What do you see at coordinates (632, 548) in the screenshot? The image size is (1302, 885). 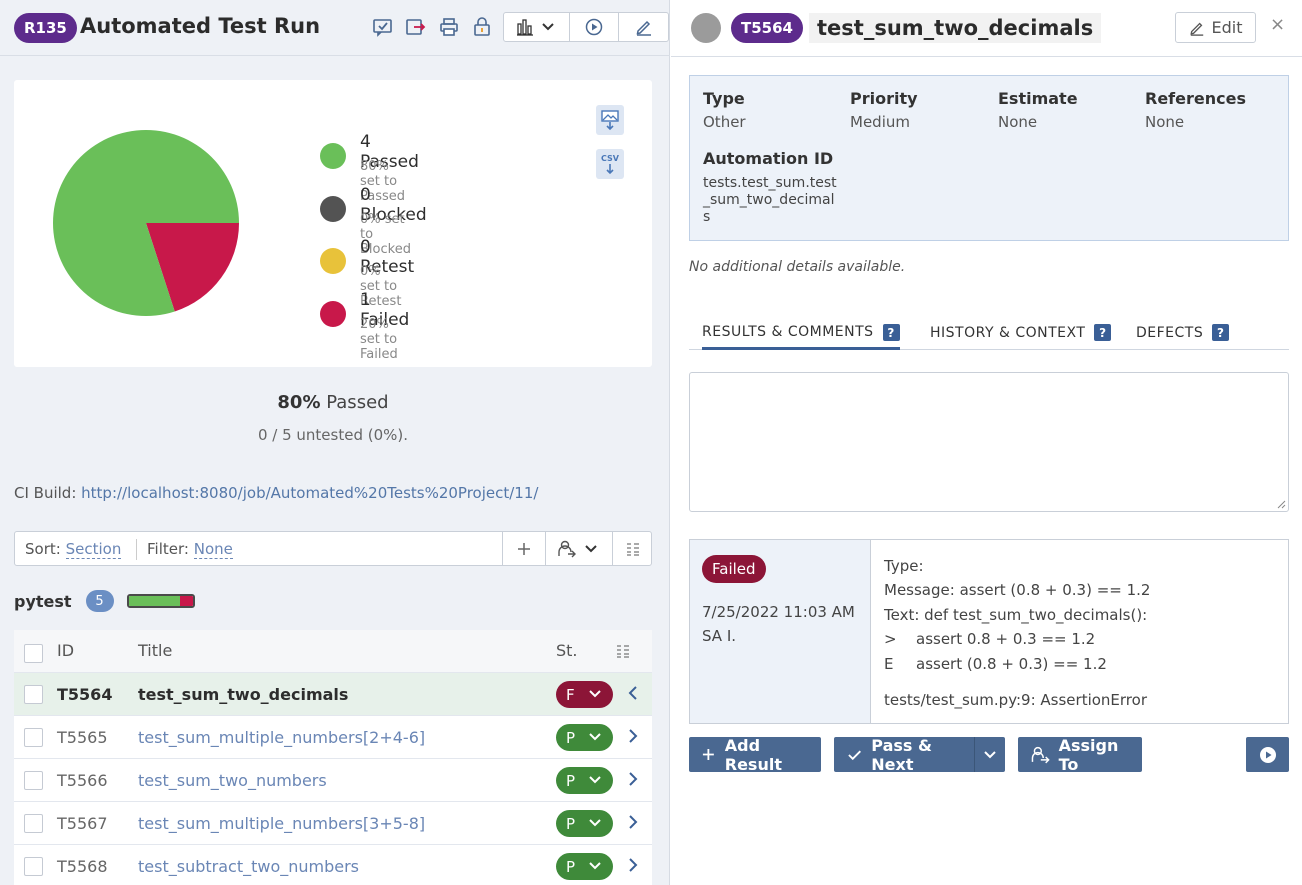 I see `columns-button` at bounding box center [632, 548].